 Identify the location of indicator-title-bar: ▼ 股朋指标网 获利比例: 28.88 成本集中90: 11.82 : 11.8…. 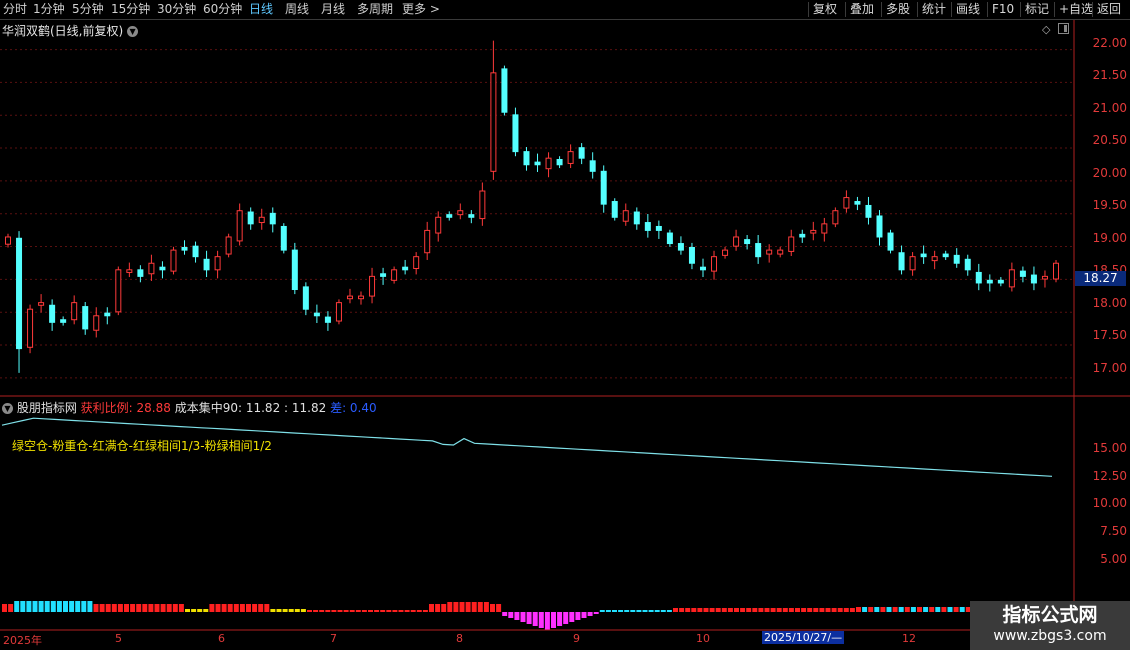
(189, 407).